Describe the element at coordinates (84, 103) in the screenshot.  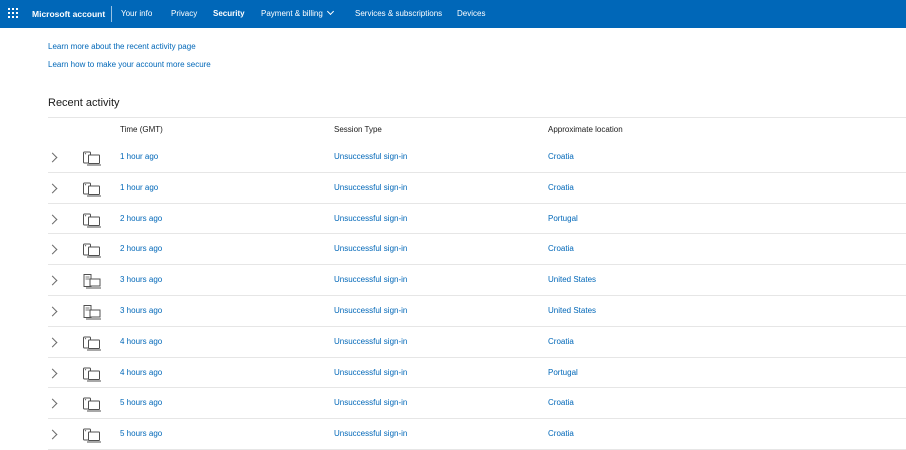
I see `section-title: Recent activity` at that location.